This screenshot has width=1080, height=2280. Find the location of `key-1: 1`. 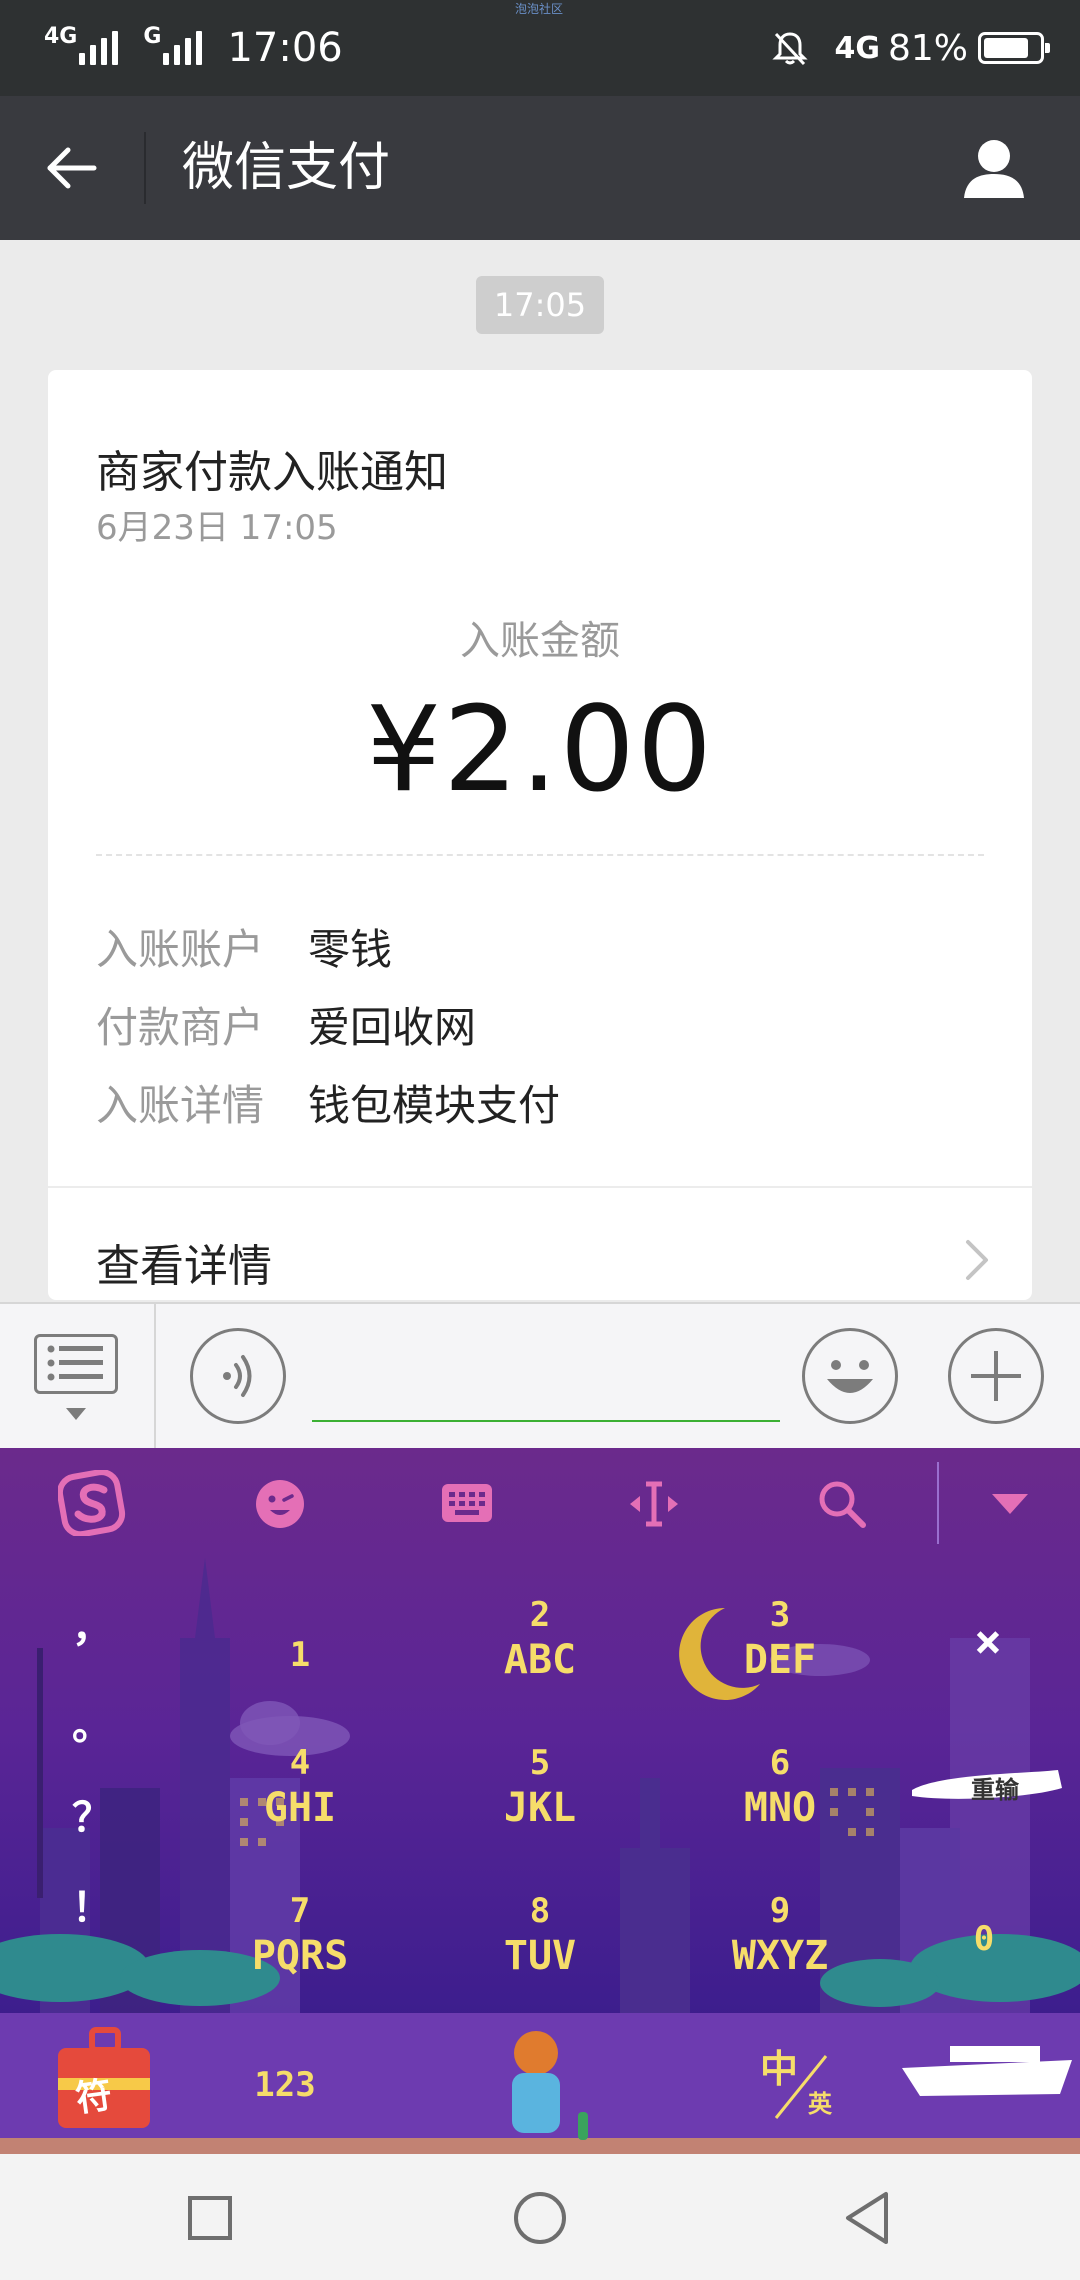

key-1: 1 is located at coordinates (300, 1655).